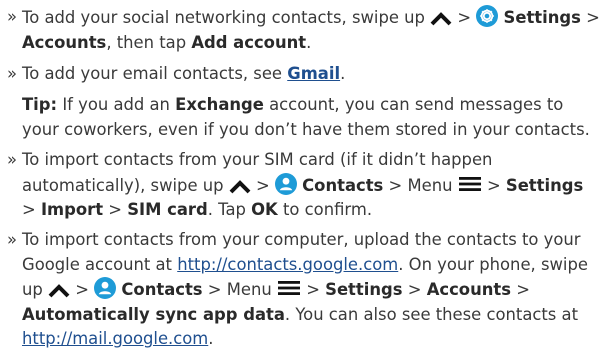 The image size is (604, 352). Describe the element at coordinates (313, 73) in the screenshot. I see `gmail-link: Gmail` at that location.